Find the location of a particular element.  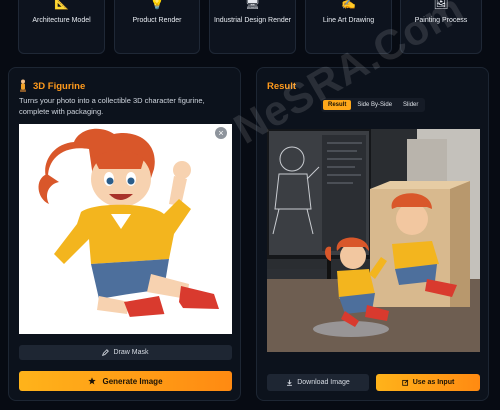

close-icon: × is located at coordinates (221, 133).